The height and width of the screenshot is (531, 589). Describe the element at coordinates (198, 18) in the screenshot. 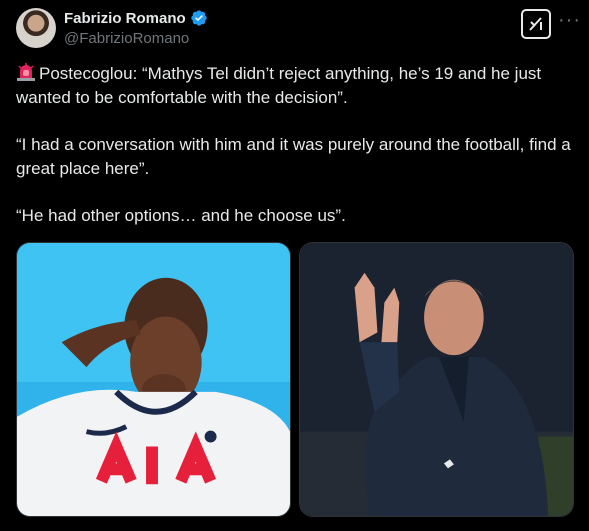

I see `verified-badge-icon` at that location.